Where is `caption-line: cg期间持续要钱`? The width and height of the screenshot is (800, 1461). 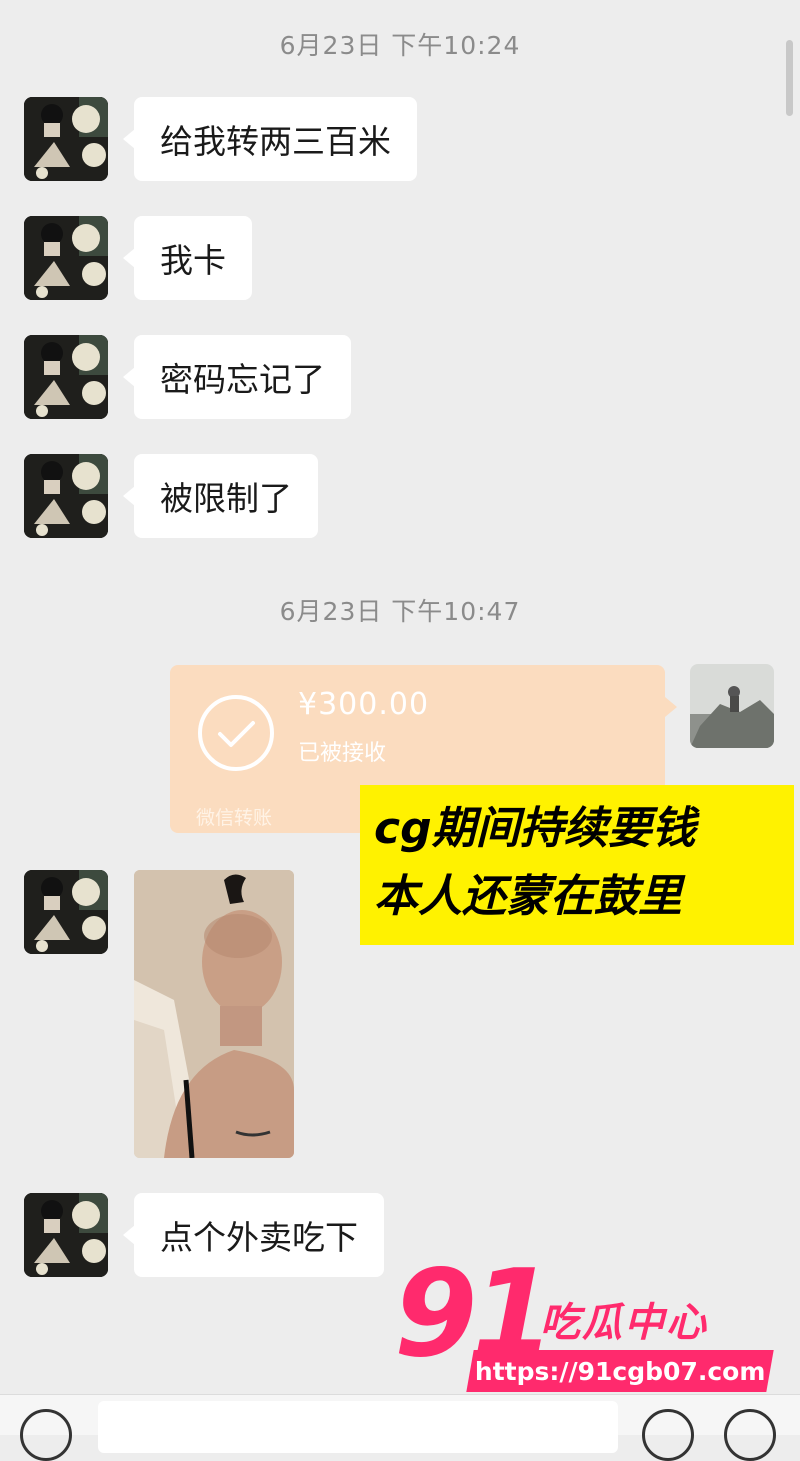
caption-line: cg期间持续要钱 is located at coordinates (535, 828).